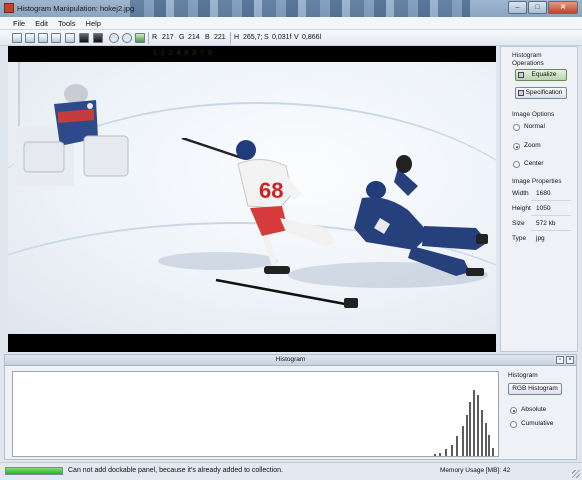 The width and height of the screenshot is (582, 480). I want to click on prop-type-label: Type, so click(519, 238).